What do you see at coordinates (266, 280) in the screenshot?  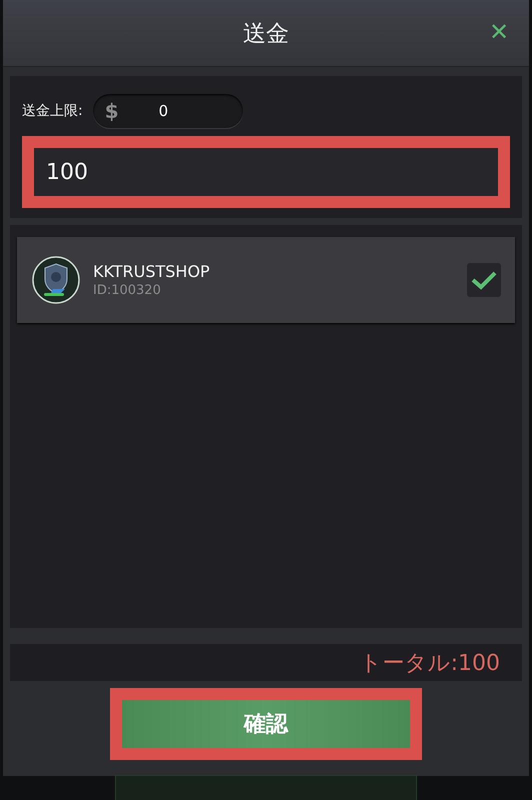 I see `recipient-row: KKTRUSTSHOP ID:100320` at bounding box center [266, 280].